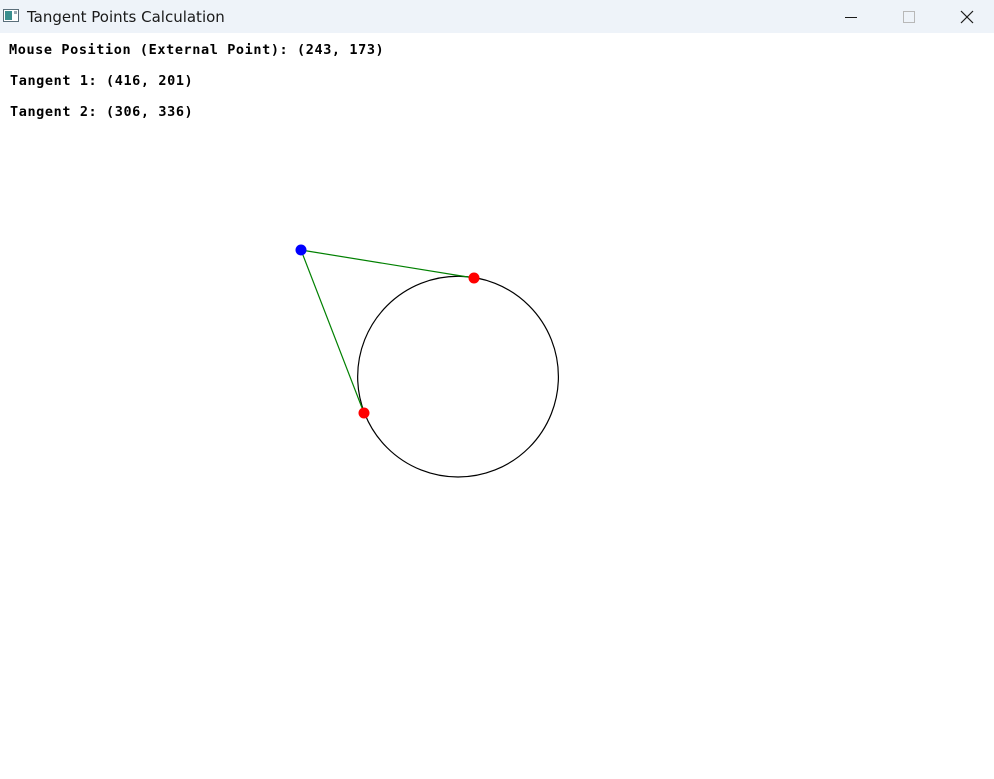 The image size is (994, 779). I want to click on minimize-icon, so click(851, 17).